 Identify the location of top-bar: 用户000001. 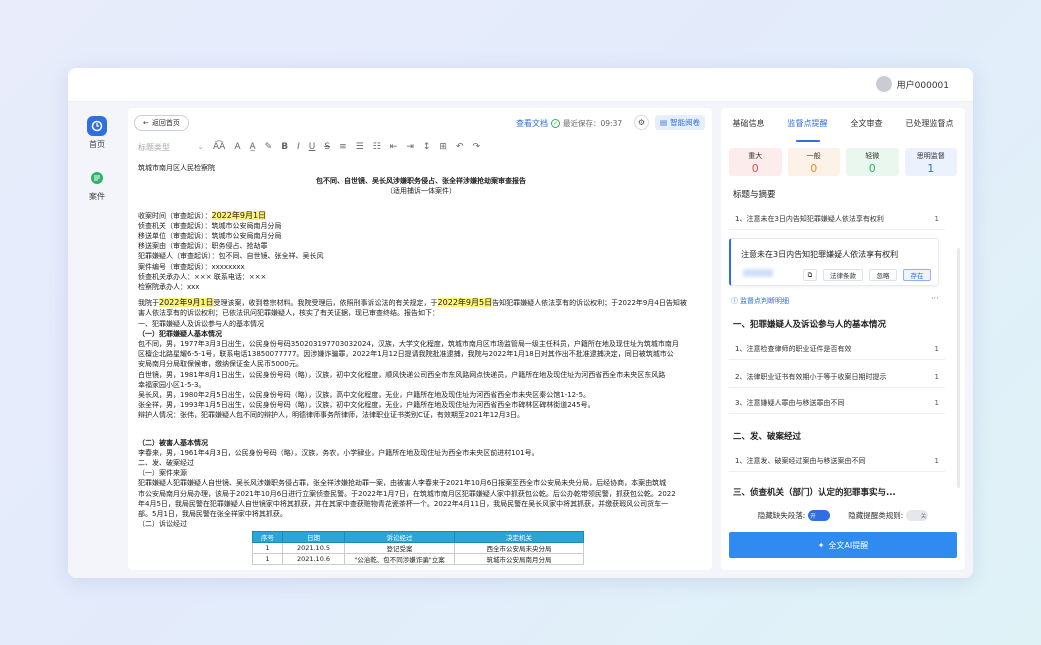
(520, 85).